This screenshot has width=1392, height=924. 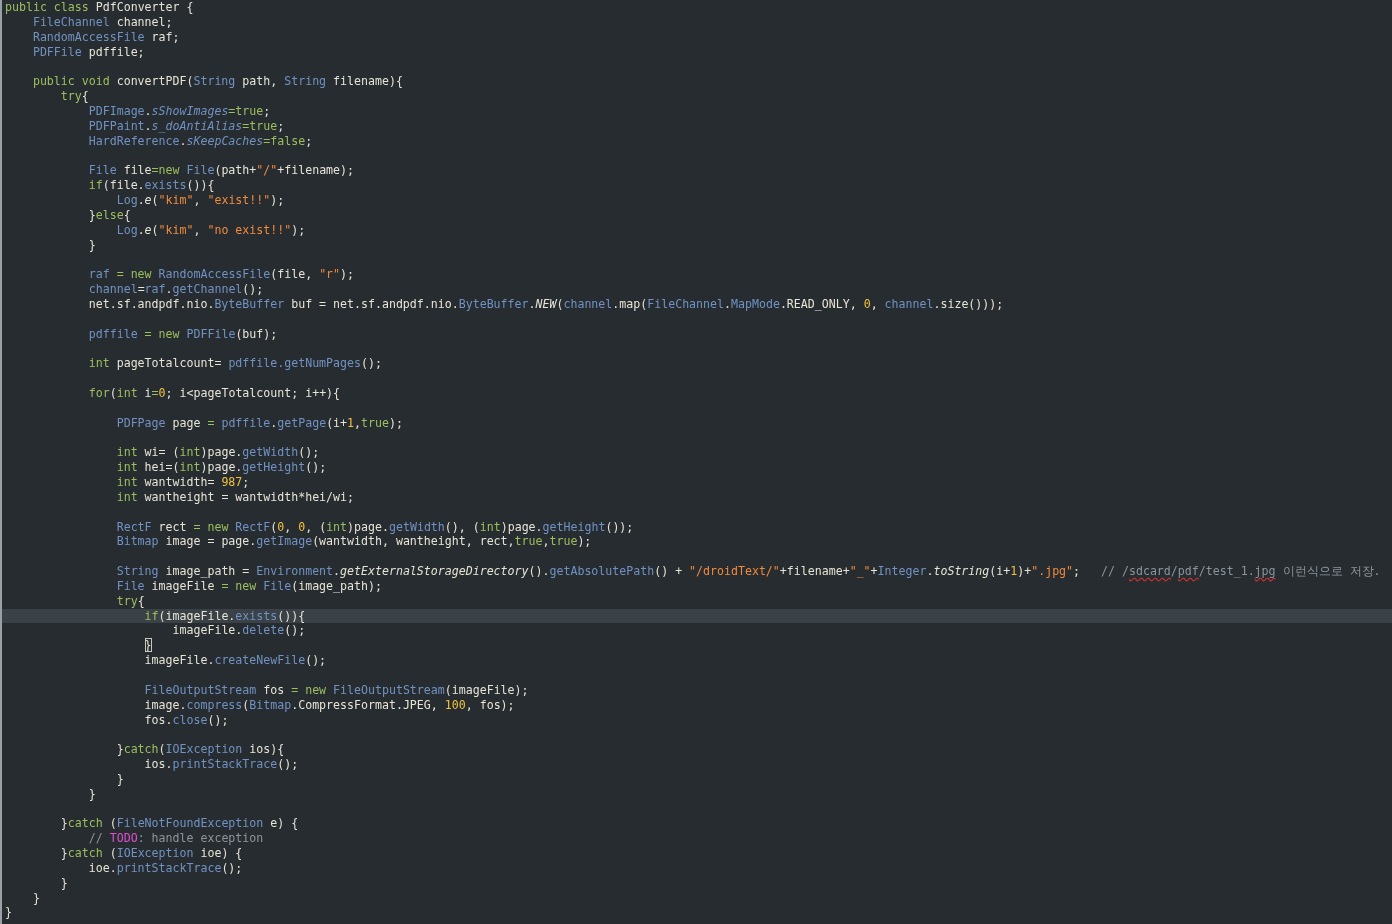 What do you see at coordinates (106, 37) in the screenshot?
I see `code-line: RandomAccessFile raf;` at bounding box center [106, 37].